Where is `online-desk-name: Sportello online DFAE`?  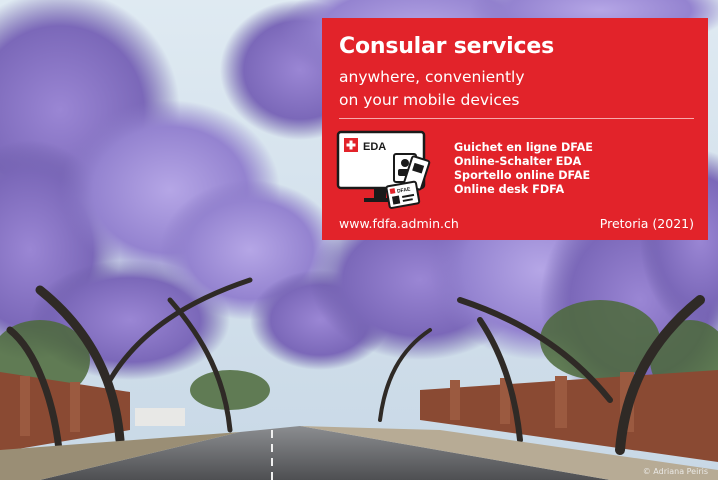 online-desk-name: Sportello online DFAE is located at coordinates (522, 175).